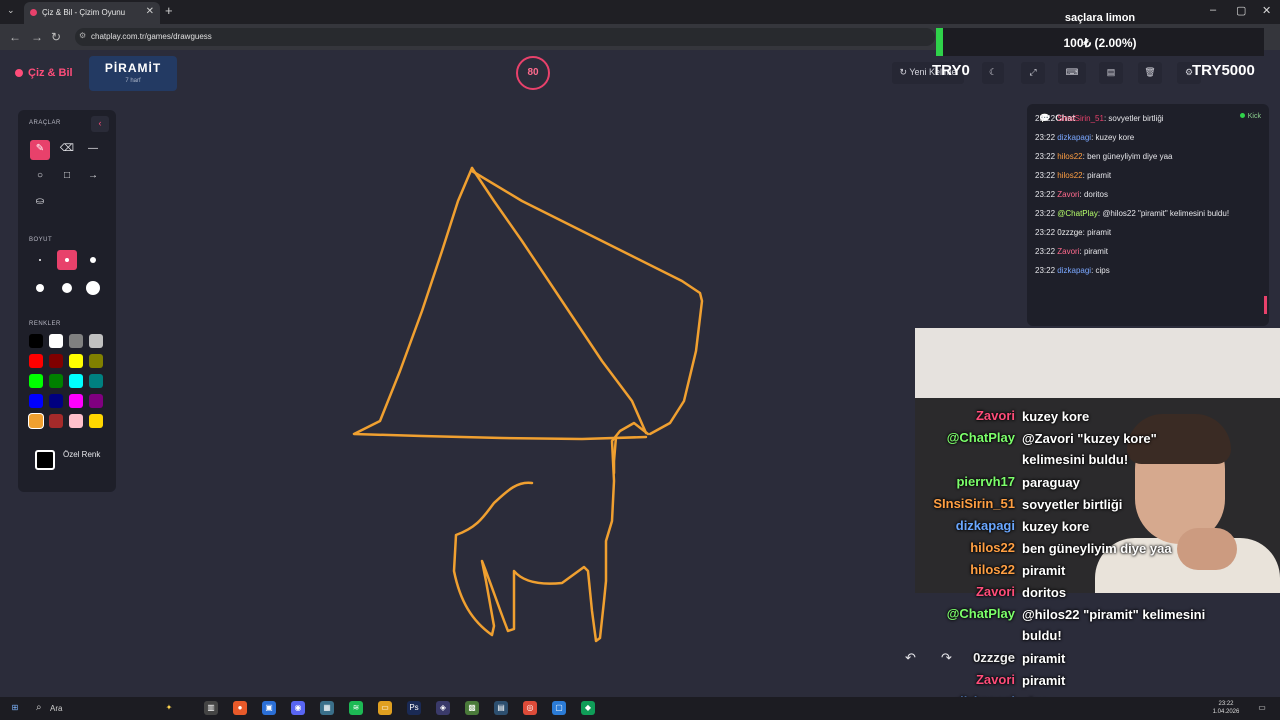  I want to click on start-icon: ⊞, so click(15, 708).